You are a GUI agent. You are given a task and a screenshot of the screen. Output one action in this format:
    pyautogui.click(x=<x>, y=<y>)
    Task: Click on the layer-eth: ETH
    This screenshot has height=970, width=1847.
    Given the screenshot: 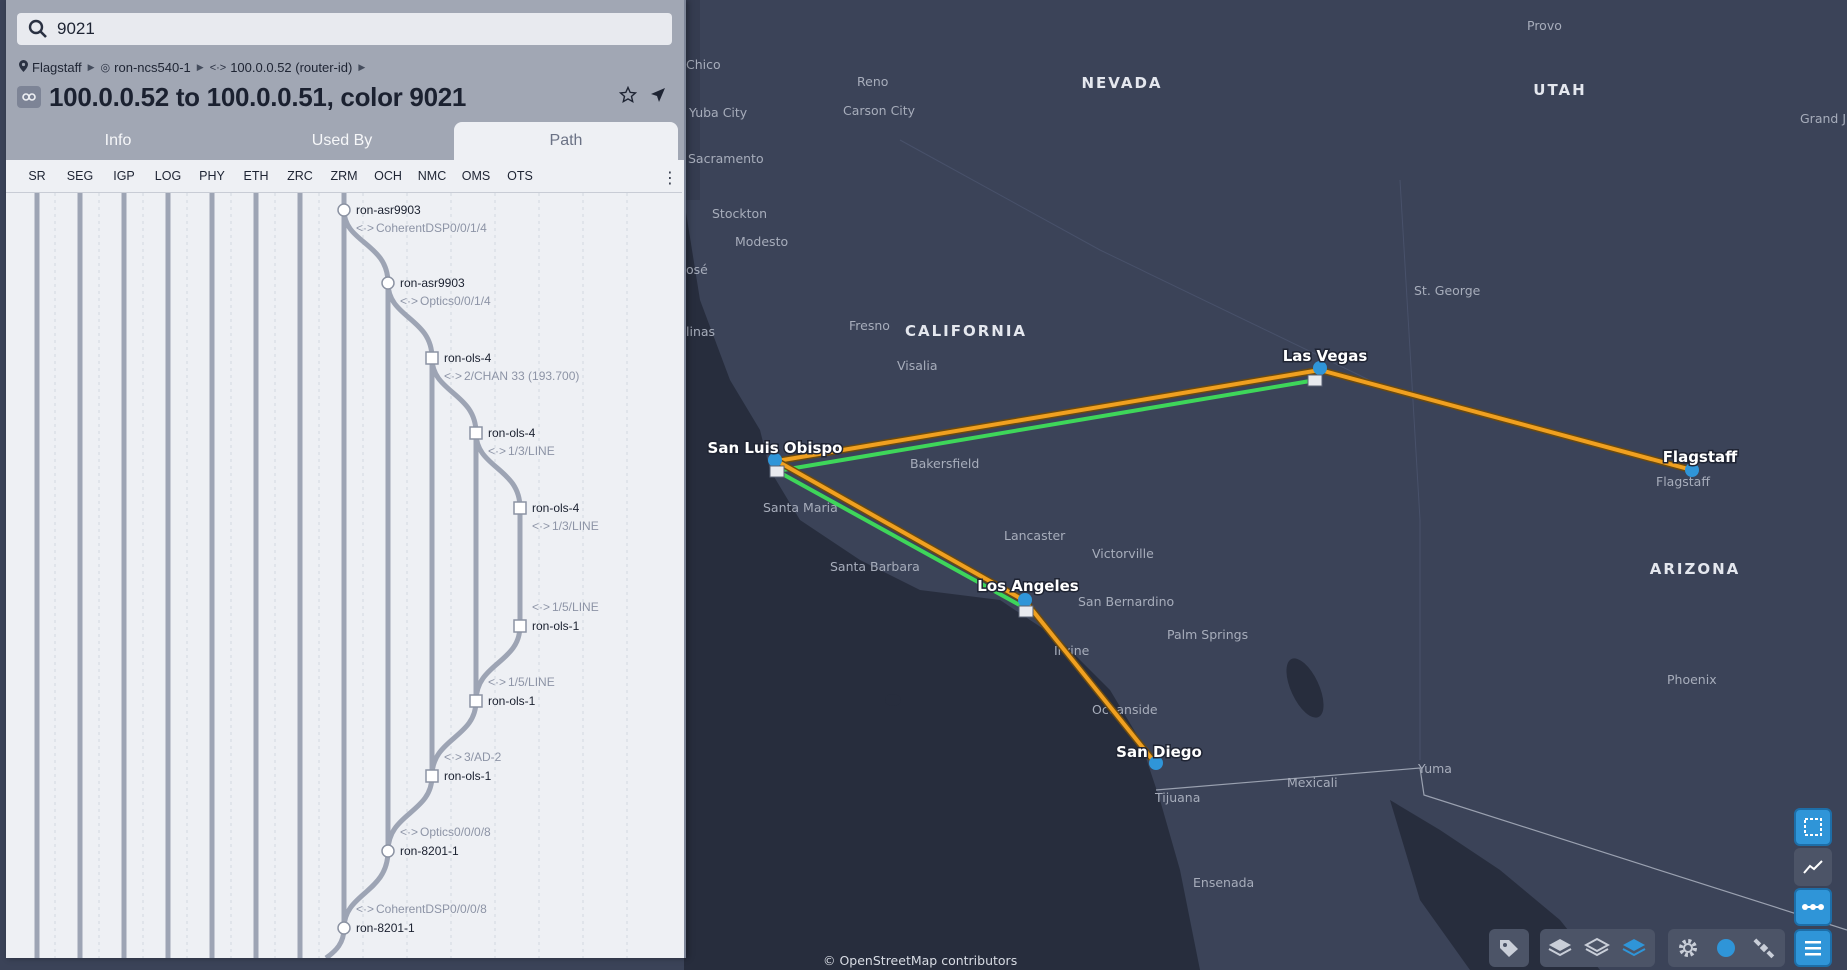 What is the action you would take?
    pyautogui.click(x=256, y=176)
    